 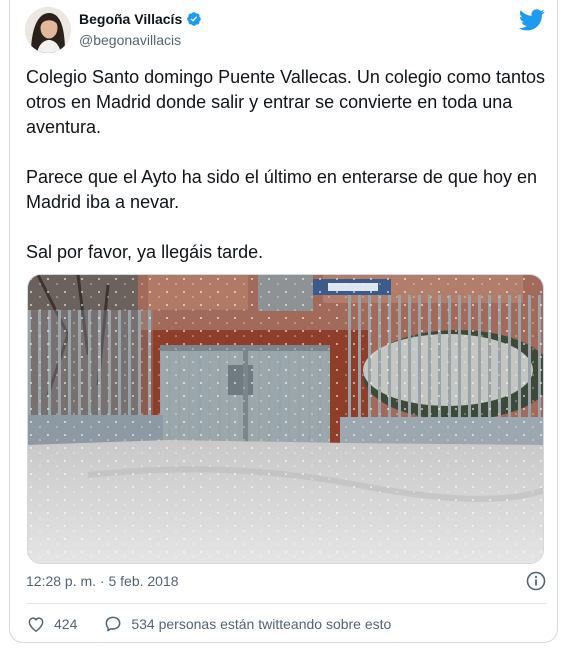 I want to click on tweet-timestamp: 12:28 p. m. · 5 feb. 2018, so click(x=102, y=581).